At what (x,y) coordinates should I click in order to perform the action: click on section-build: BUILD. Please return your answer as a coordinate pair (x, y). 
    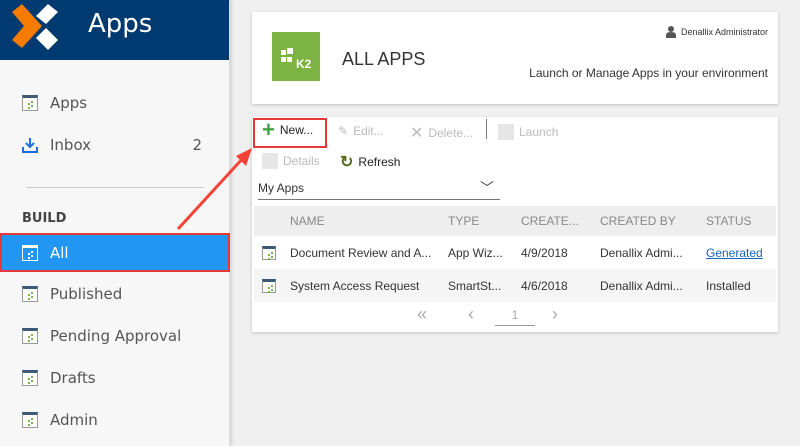
    Looking at the image, I should click on (44, 218).